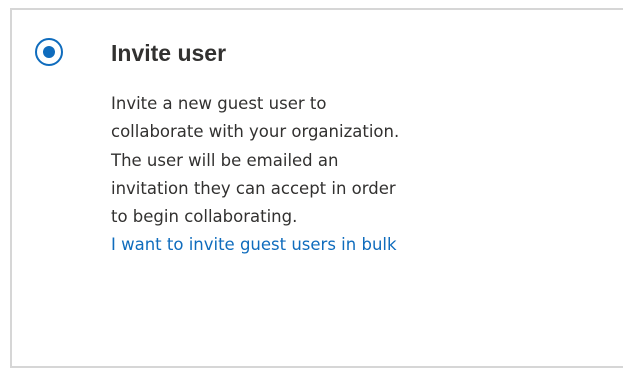 This screenshot has height=368, width=623. Describe the element at coordinates (225, 160) in the screenshot. I see `description-line: The user will be emailed an` at that location.